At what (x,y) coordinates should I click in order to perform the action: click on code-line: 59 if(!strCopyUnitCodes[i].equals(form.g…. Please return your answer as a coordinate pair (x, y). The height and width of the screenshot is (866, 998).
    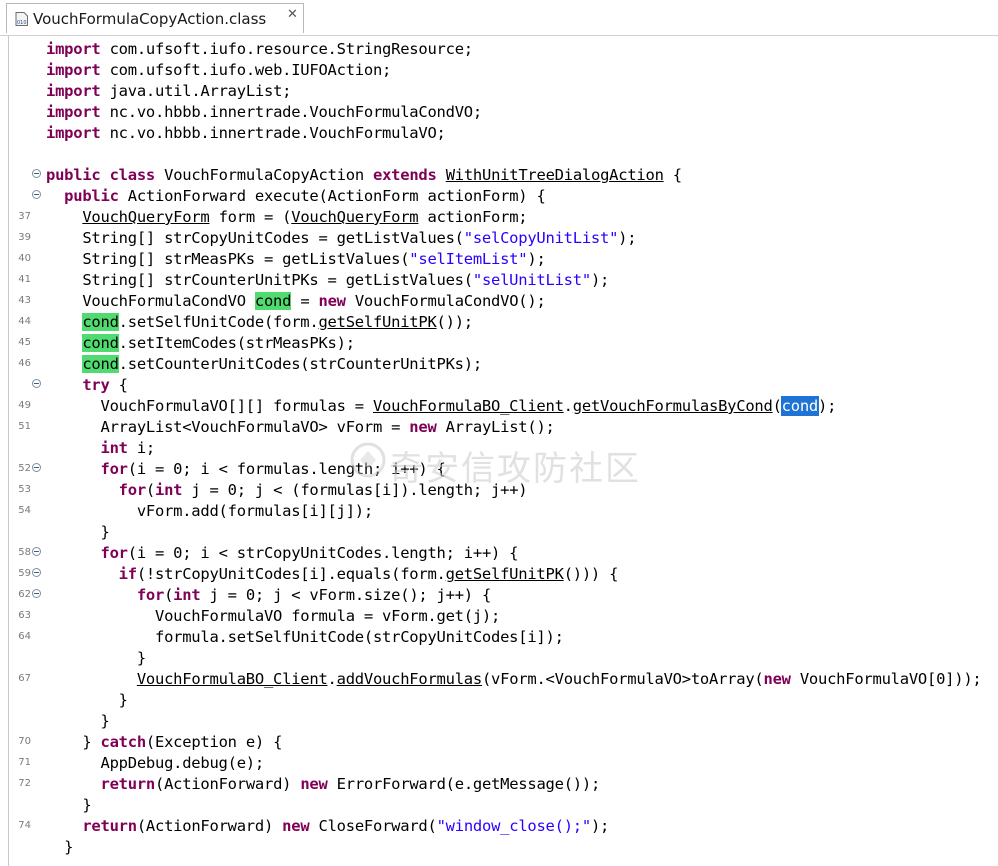
    Looking at the image, I should click on (503, 574).